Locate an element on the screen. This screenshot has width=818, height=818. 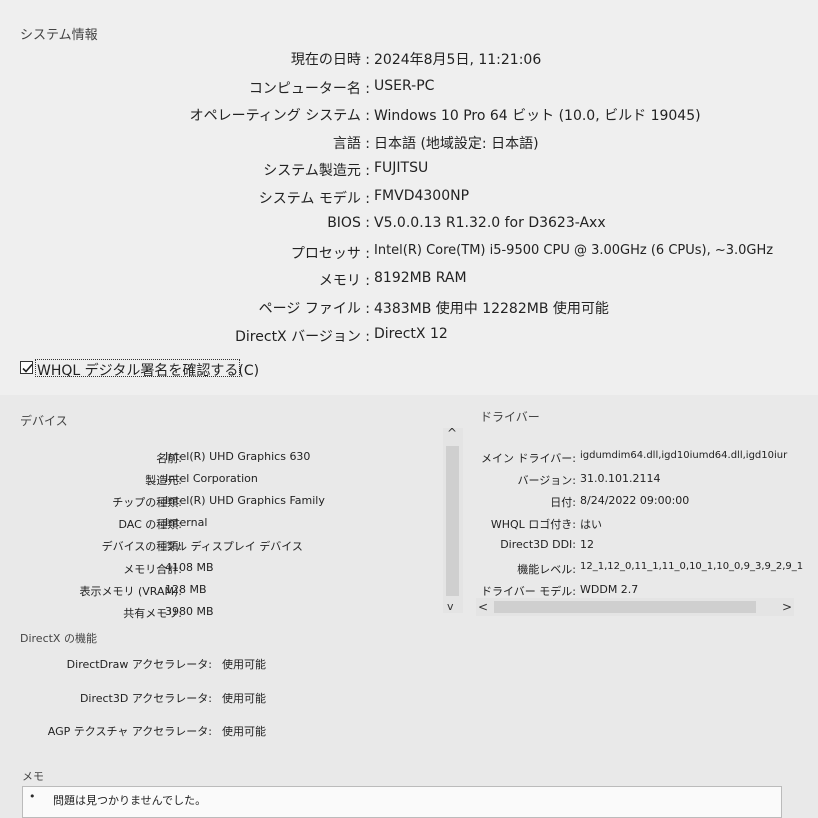
whql-logo-value: はい is located at coordinates (591, 524).